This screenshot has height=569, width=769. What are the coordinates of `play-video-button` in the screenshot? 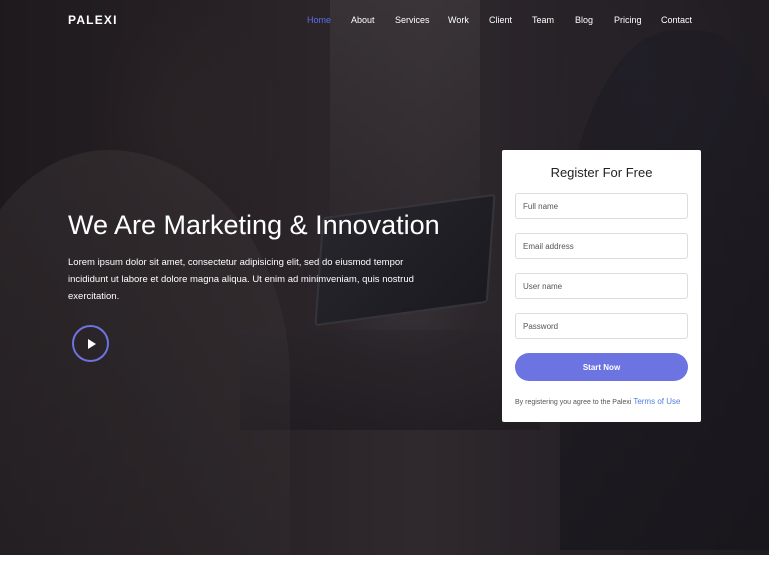 It's located at (90, 343).